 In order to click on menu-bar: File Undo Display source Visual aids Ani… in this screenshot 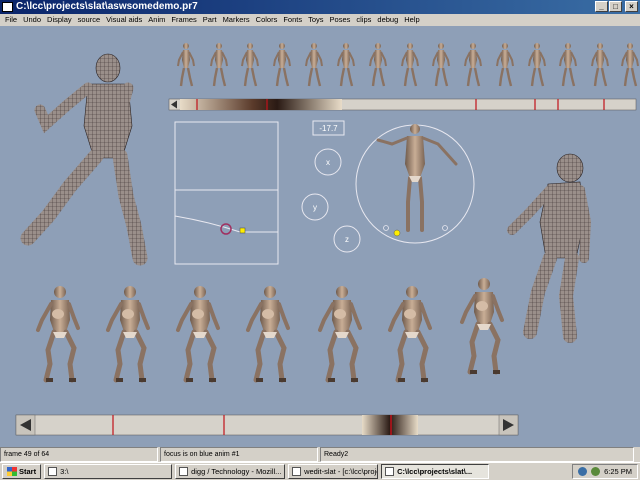, I will do `click(320, 20)`.